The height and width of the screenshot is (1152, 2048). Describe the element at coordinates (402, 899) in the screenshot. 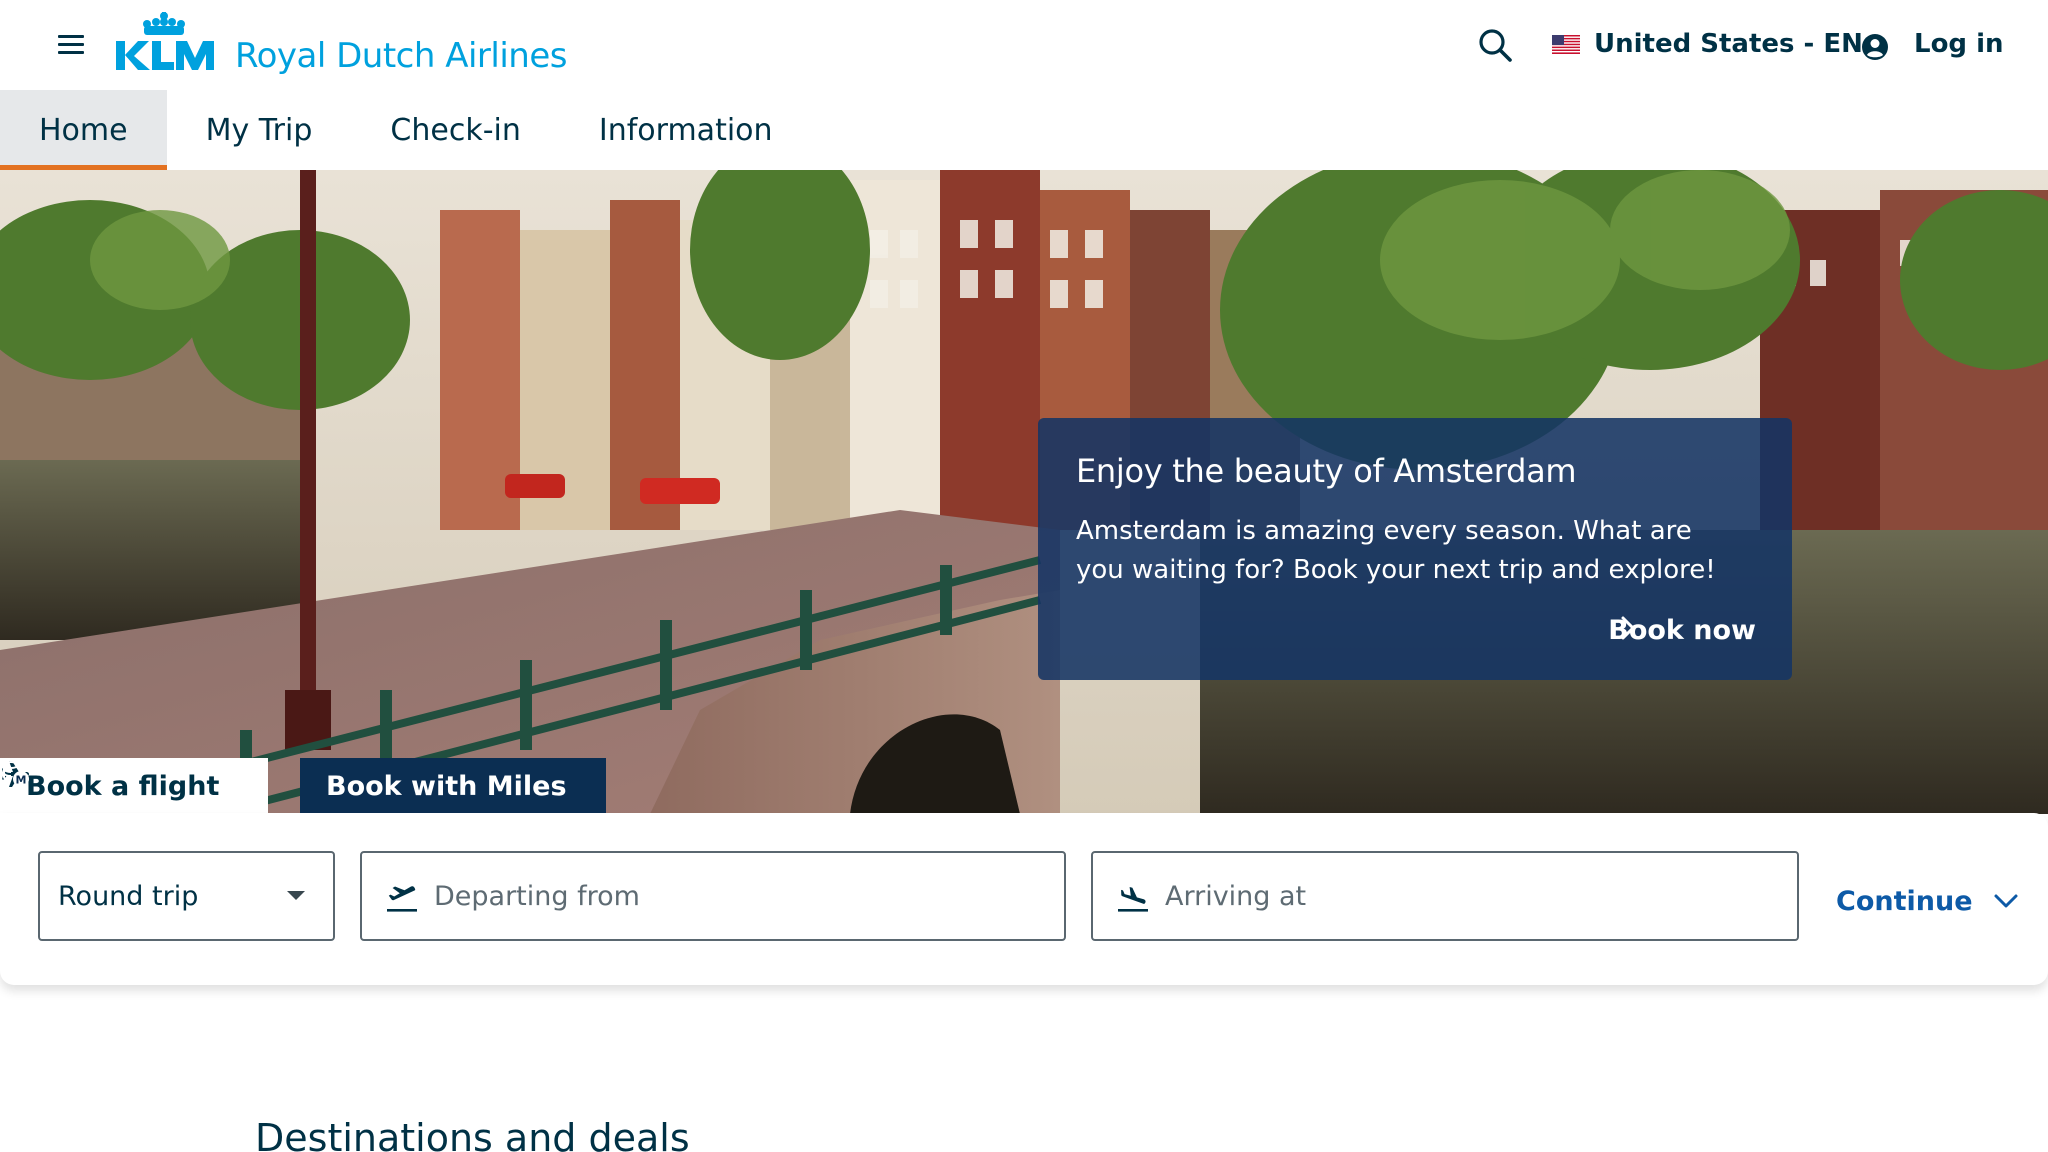

I see `departure-plane-icon` at that location.